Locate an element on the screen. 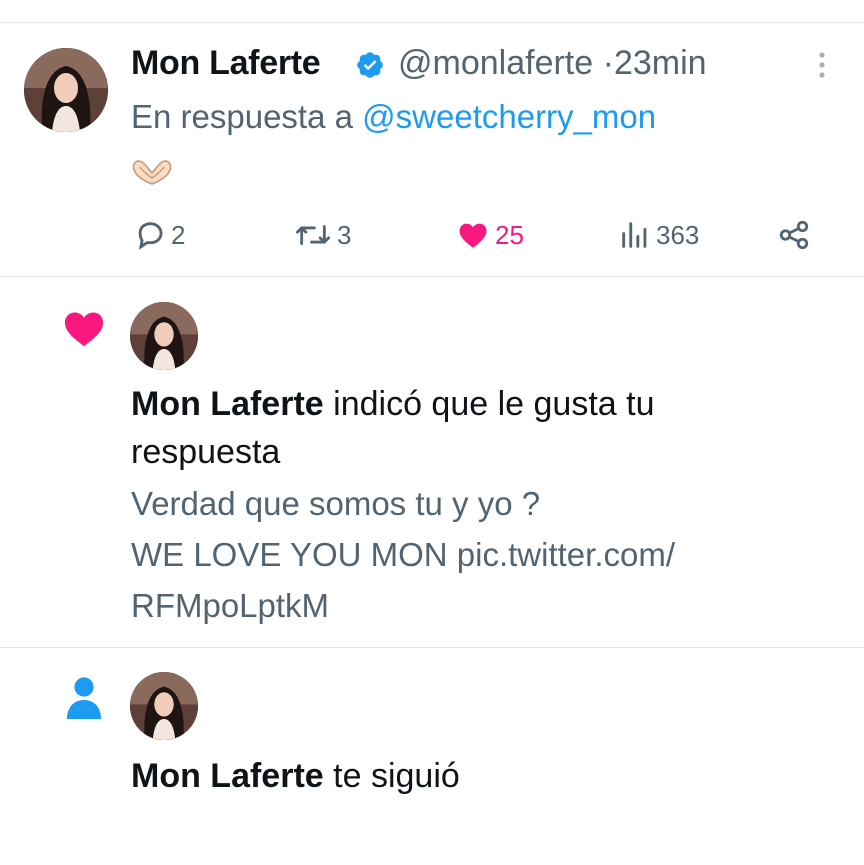  tweet-handle: @monlaferte is located at coordinates (495, 63).